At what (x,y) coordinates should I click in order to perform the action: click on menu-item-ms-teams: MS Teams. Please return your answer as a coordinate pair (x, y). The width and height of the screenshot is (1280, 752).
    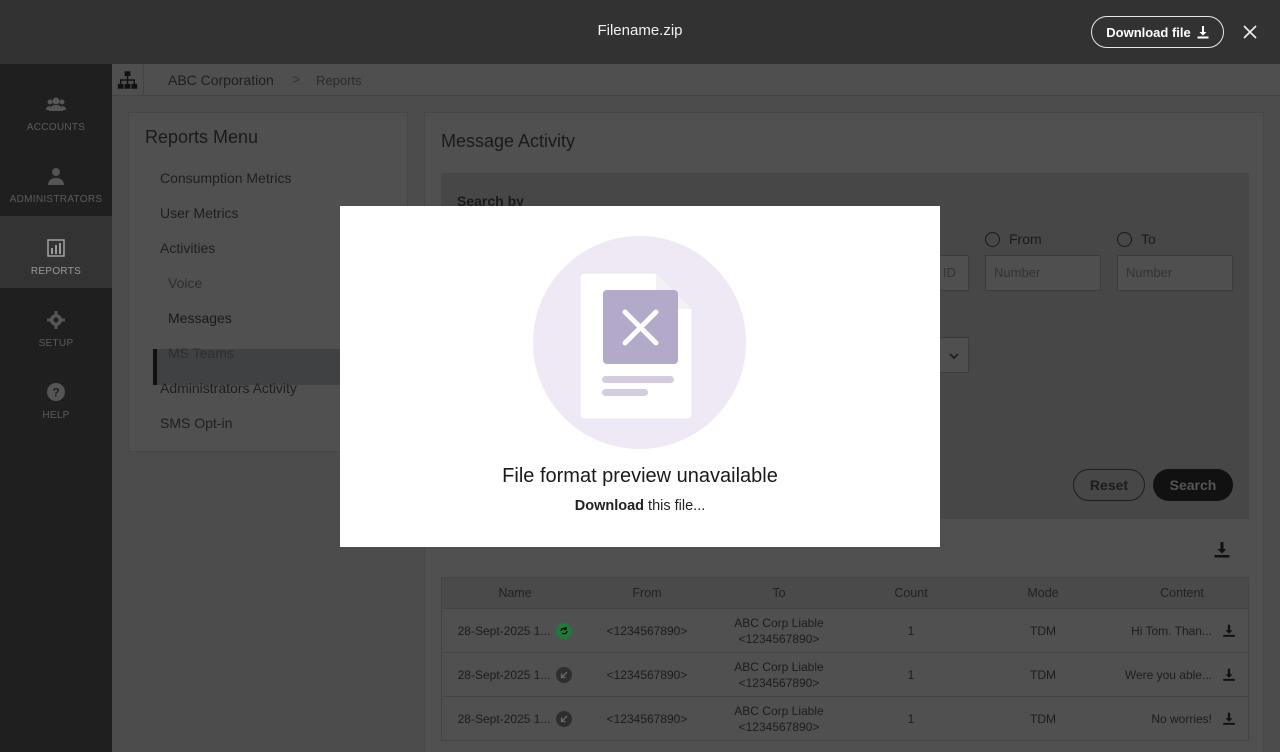
    Looking at the image, I should click on (201, 353).